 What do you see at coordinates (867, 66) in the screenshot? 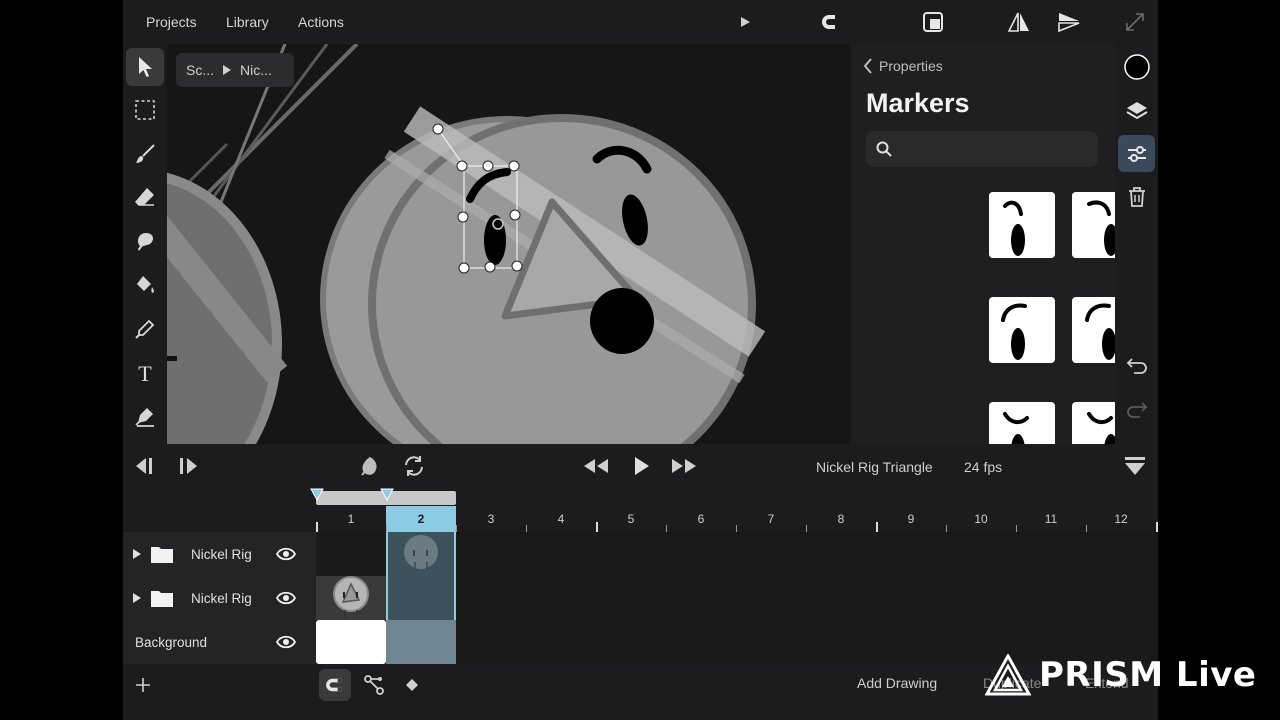
I see `chevron-left-icon` at bounding box center [867, 66].